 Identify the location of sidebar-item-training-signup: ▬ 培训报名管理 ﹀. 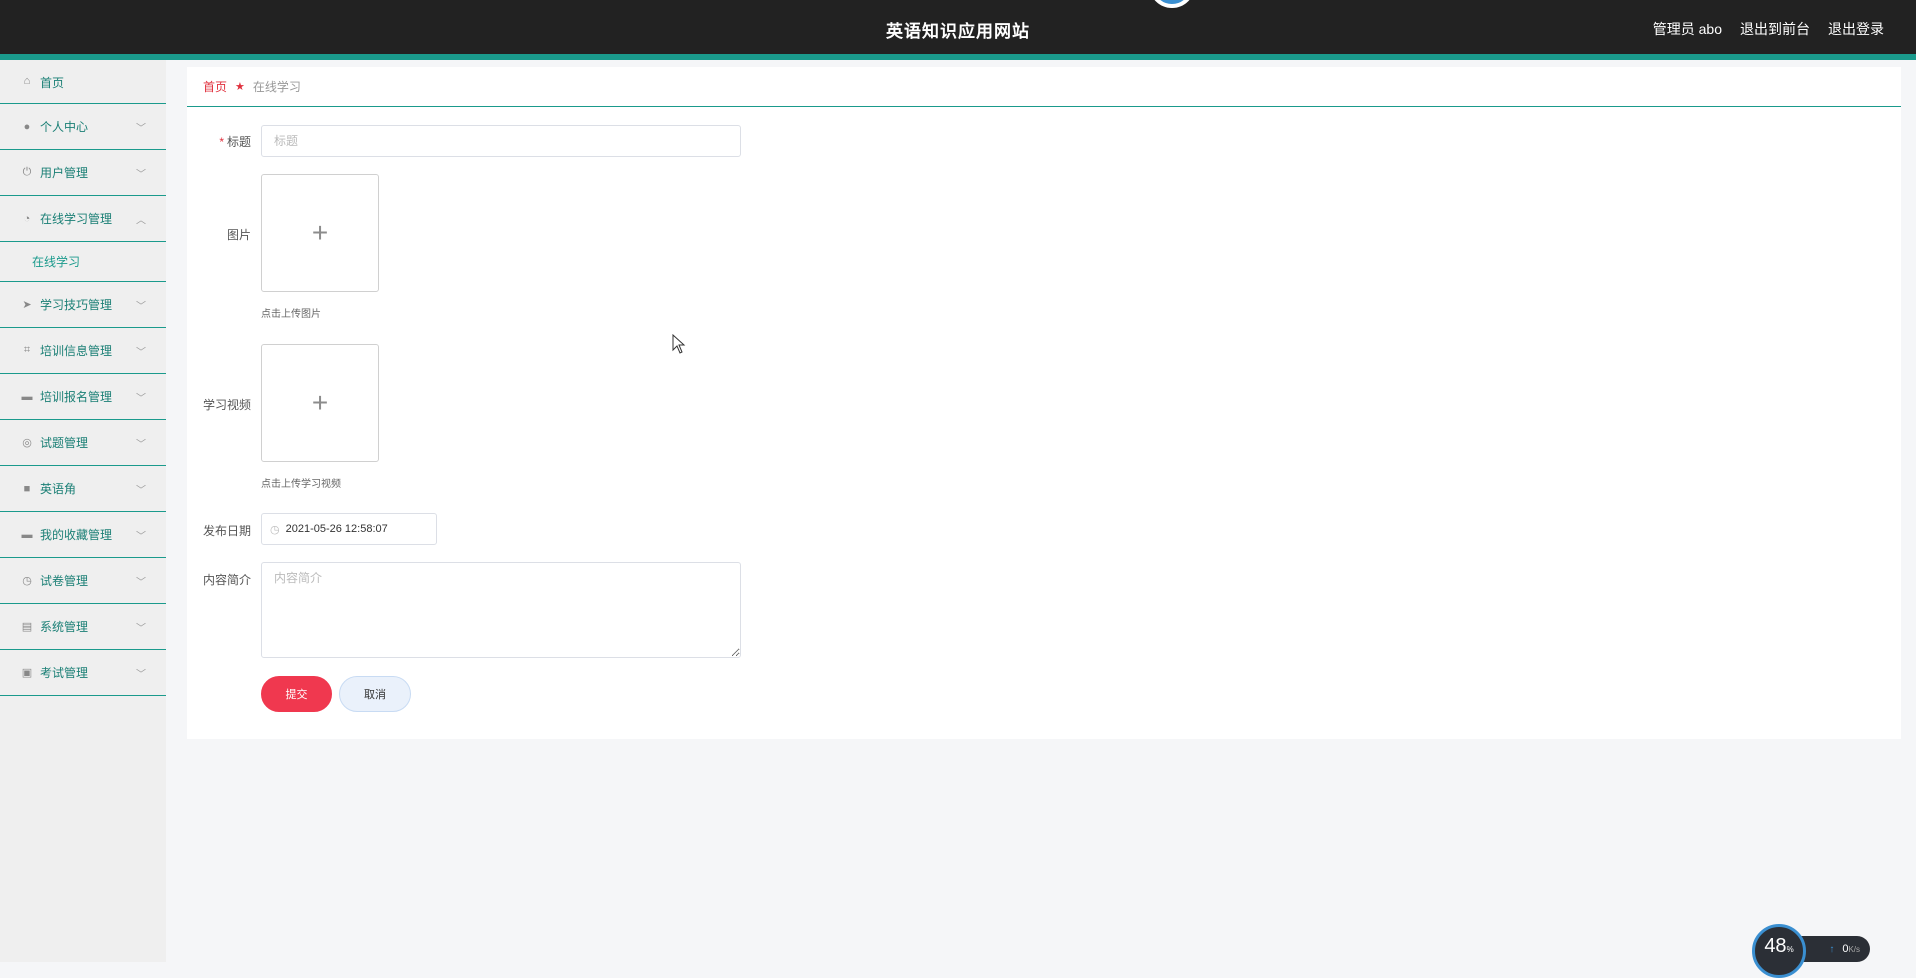
(83, 397).